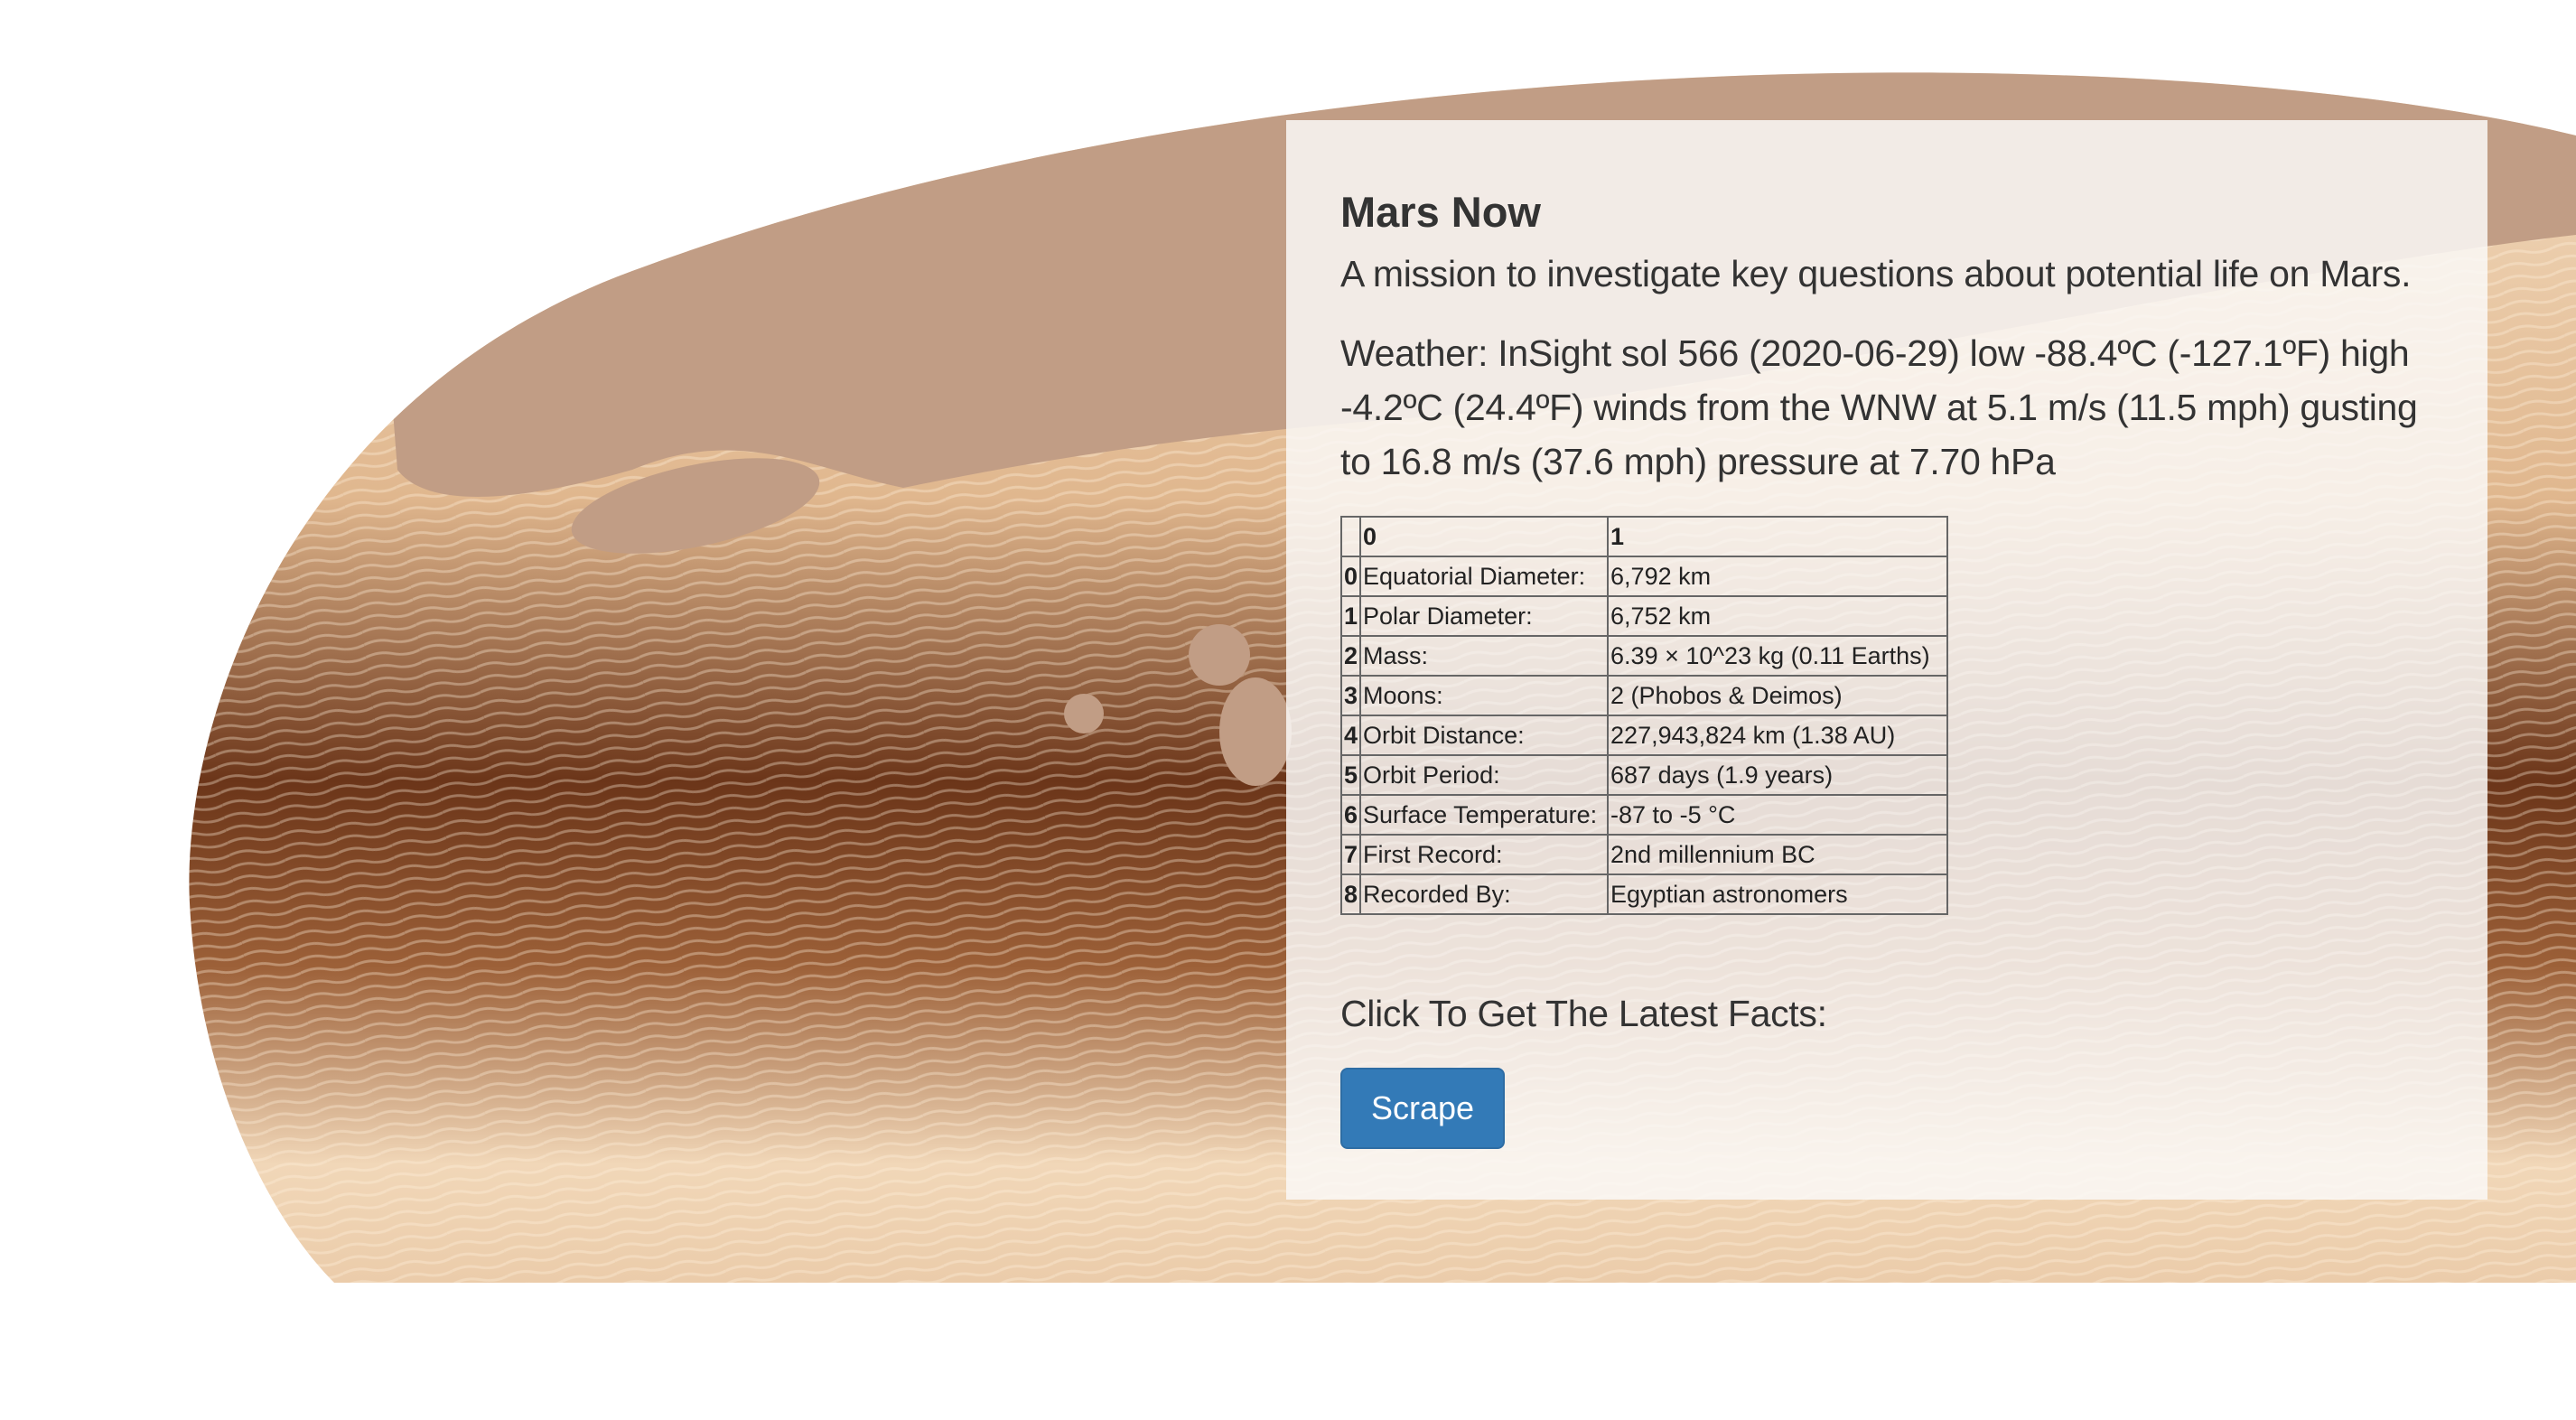  I want to click on row-label: Surface Temperature:, so click(1484, 815).